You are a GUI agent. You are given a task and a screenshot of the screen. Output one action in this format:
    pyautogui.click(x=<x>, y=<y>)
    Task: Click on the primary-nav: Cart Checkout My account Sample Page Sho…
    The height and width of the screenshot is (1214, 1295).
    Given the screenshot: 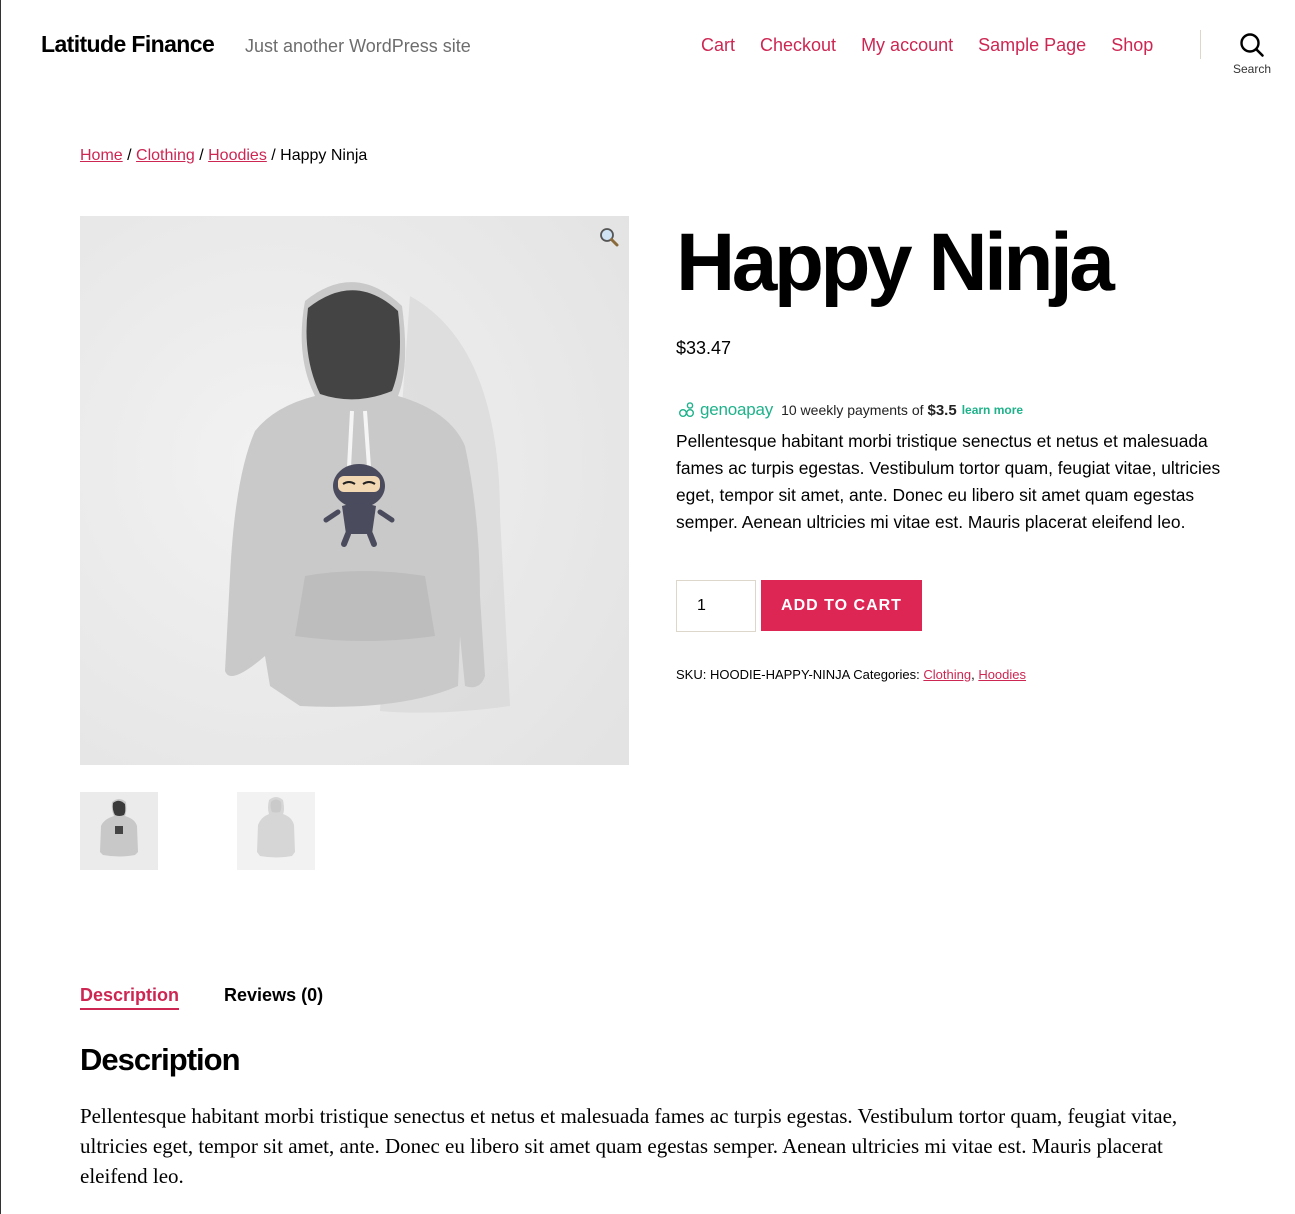 What is the action you would take?
    pyautogui.click(x=939, y=45)
    